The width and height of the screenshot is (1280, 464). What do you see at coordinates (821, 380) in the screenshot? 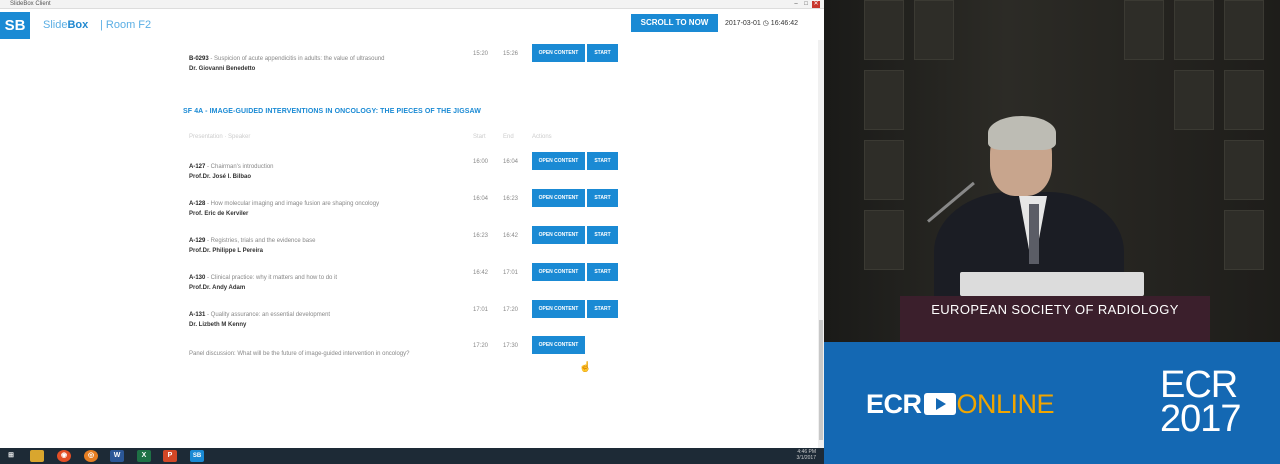
I see `scrollbar-thumb` at bounding box center [821, 380].